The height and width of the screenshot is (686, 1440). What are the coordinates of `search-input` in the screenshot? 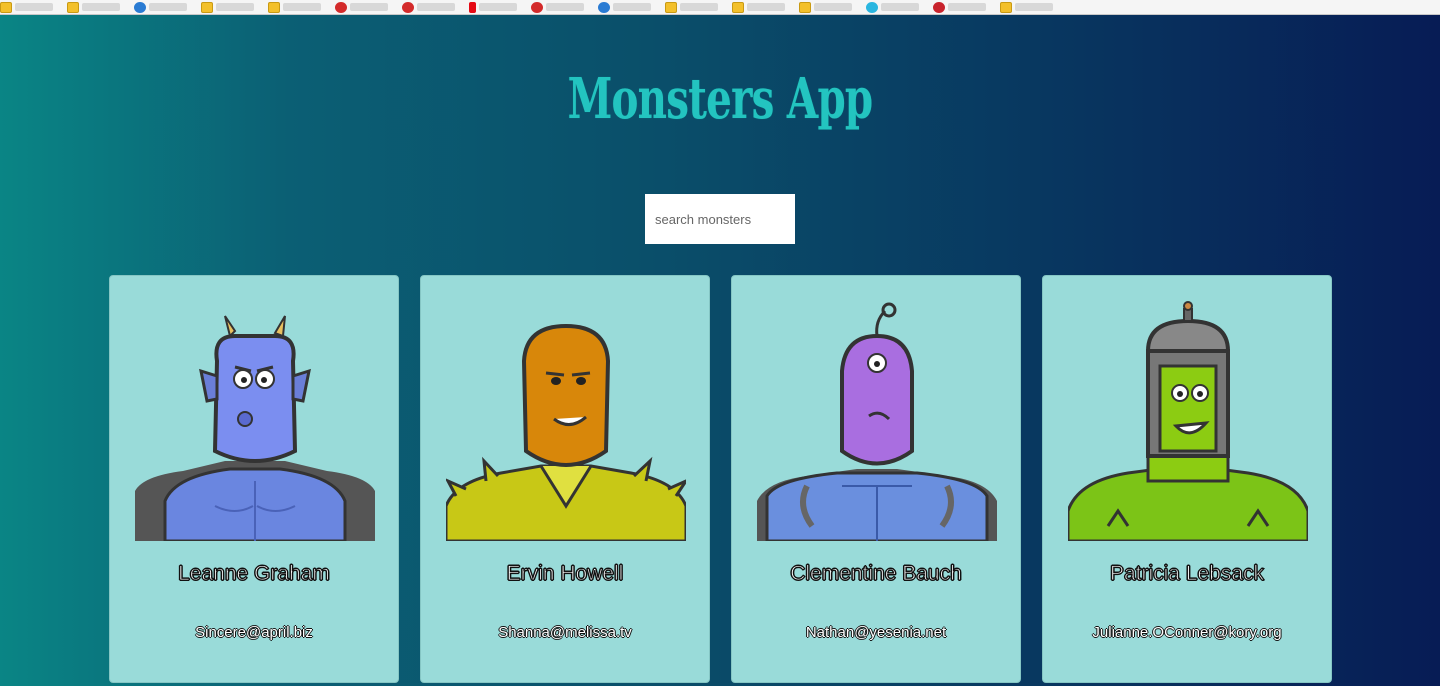 It's located at (720, 219).